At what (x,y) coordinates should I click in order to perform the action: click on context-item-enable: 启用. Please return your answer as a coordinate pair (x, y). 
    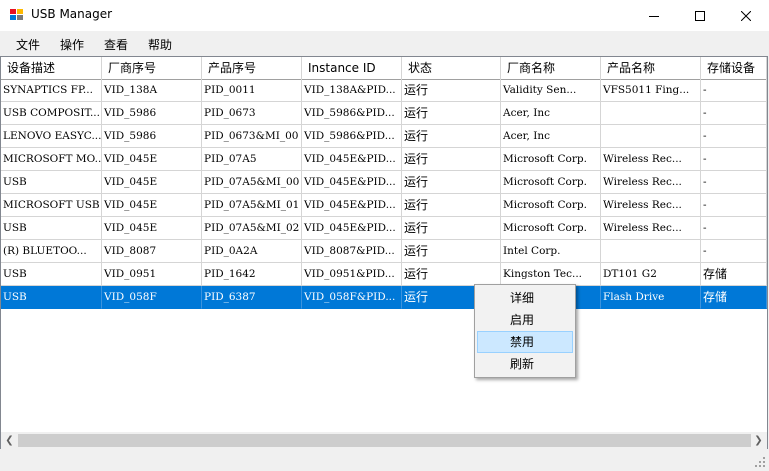
    Looking at the image, I should click on (525, 320).